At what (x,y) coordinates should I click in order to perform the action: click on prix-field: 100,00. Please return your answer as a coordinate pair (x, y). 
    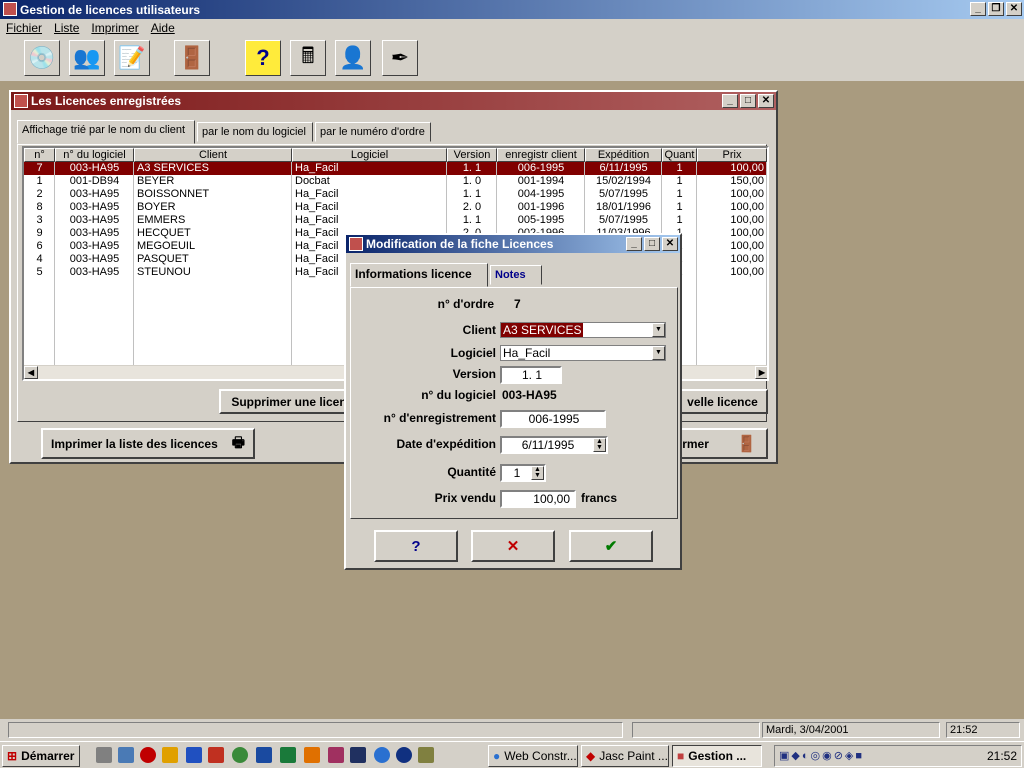
    Looking at the image, I should click on (538, 499).